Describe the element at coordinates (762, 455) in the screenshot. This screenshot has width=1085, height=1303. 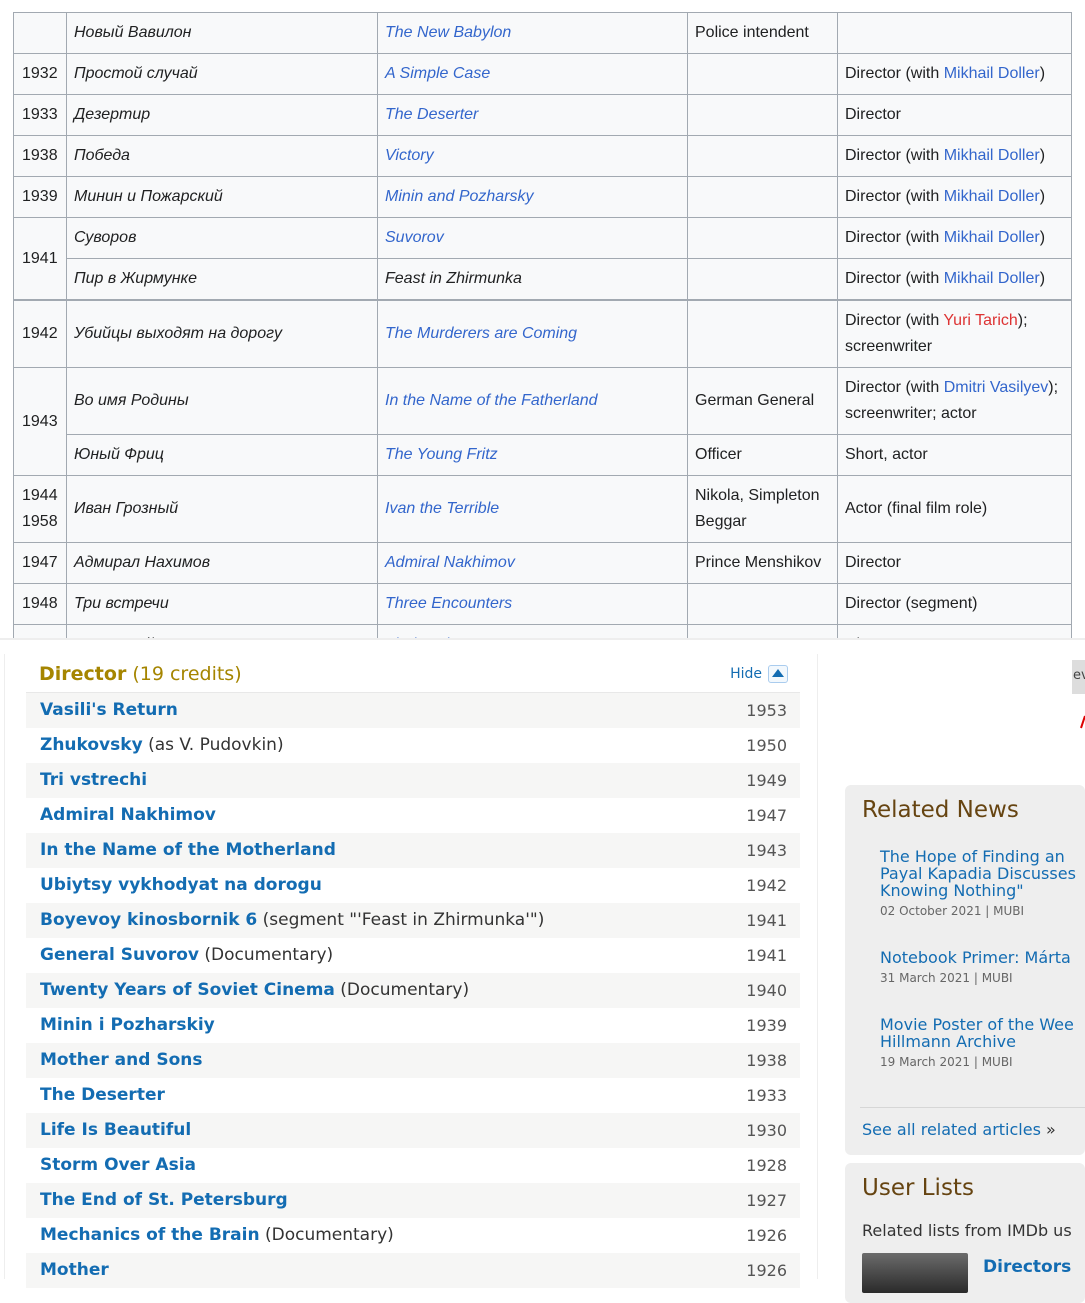
I see `character-cell: Officer` at that location.